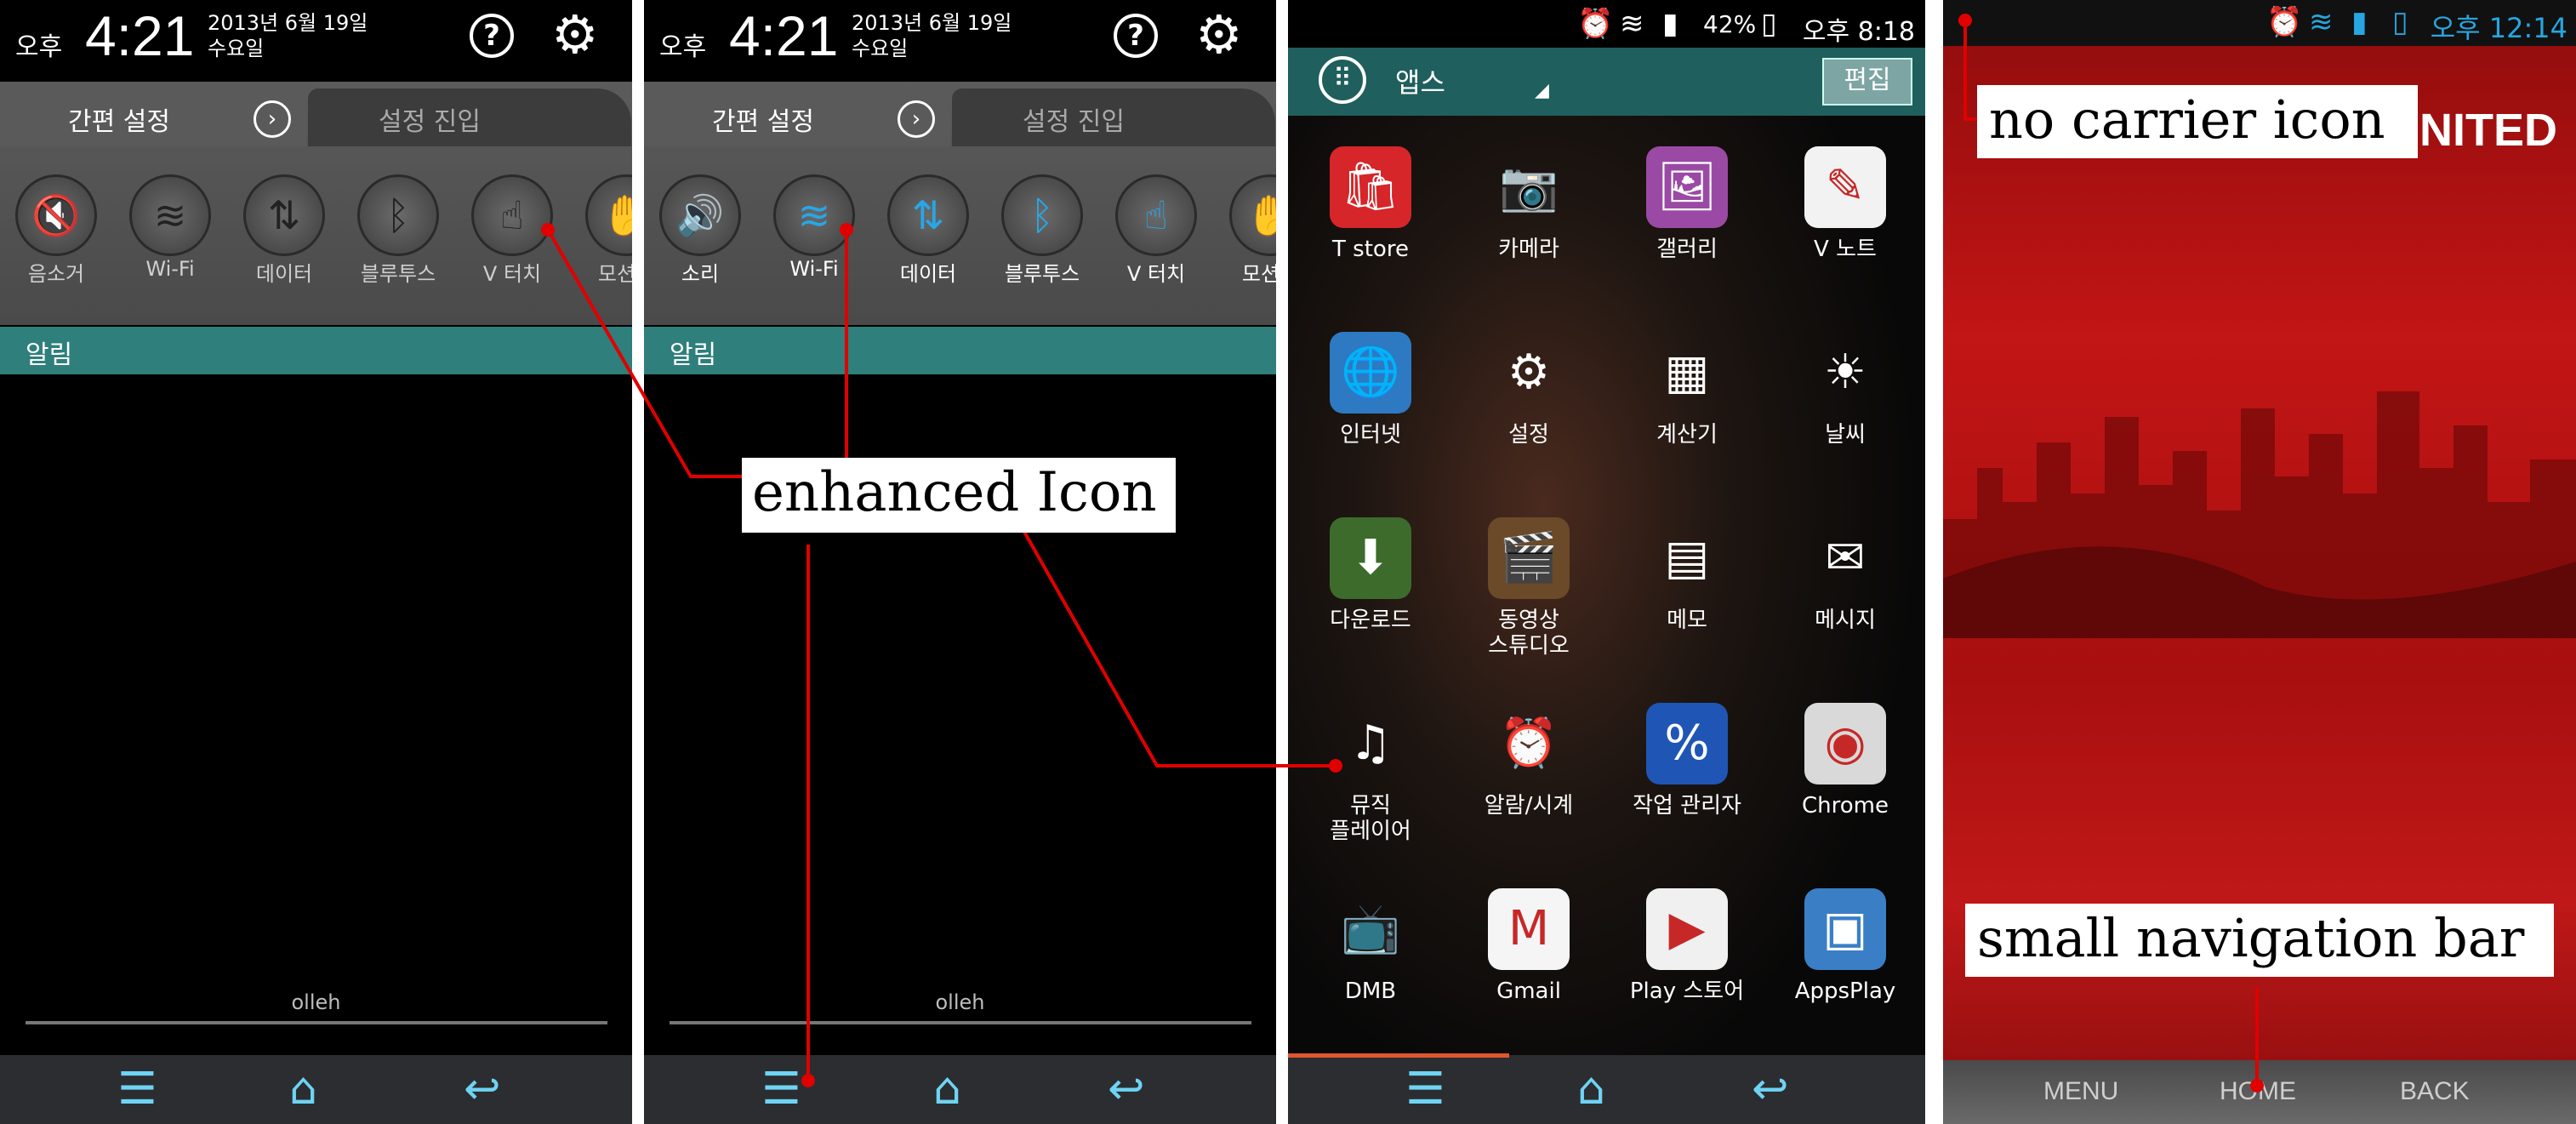 This screenshot has height=1124, width=2576. I want to click on game-logo: NITED, so click(2488, 130).